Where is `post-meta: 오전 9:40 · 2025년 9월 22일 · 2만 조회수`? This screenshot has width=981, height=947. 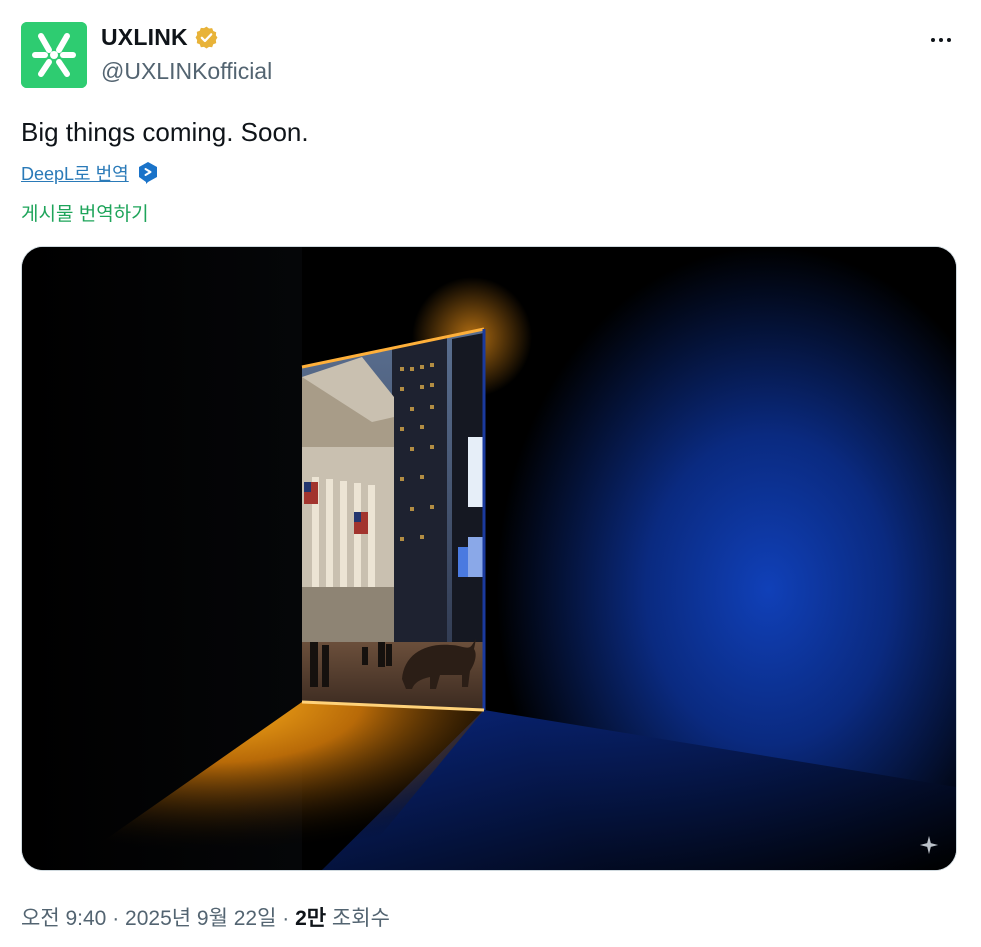 post-meta: 오전 9:40 · 2025년 9월 22일 · 2만 조회수 is located at coordinates (205, 917).